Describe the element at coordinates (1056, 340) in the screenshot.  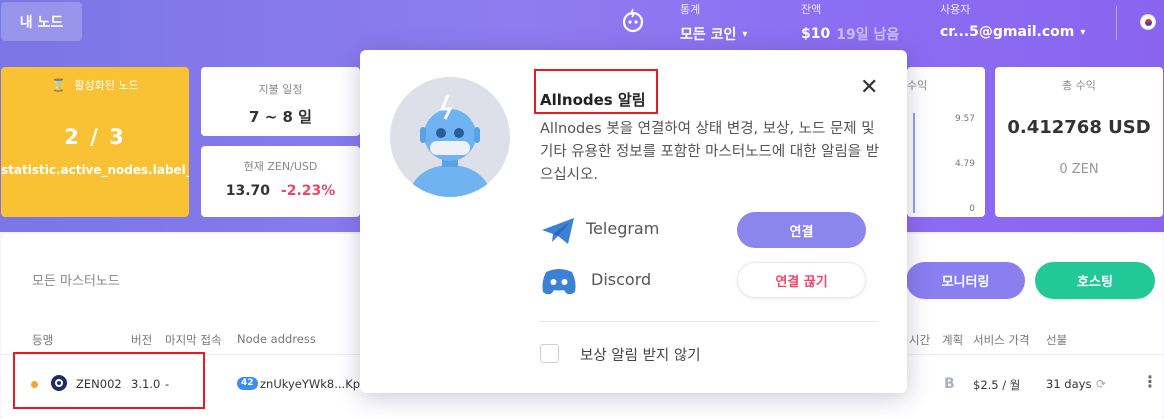
I see `column-header-prepay: 선불` at that location.